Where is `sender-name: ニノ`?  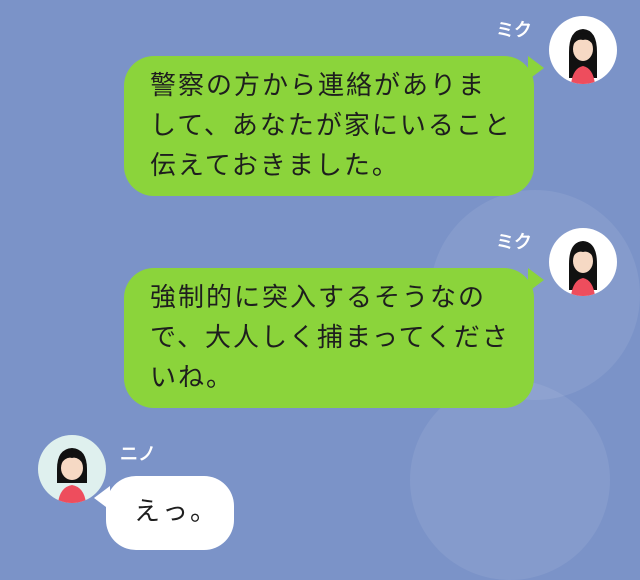 sender-name: ニノ is located at coordinates (138, 454).